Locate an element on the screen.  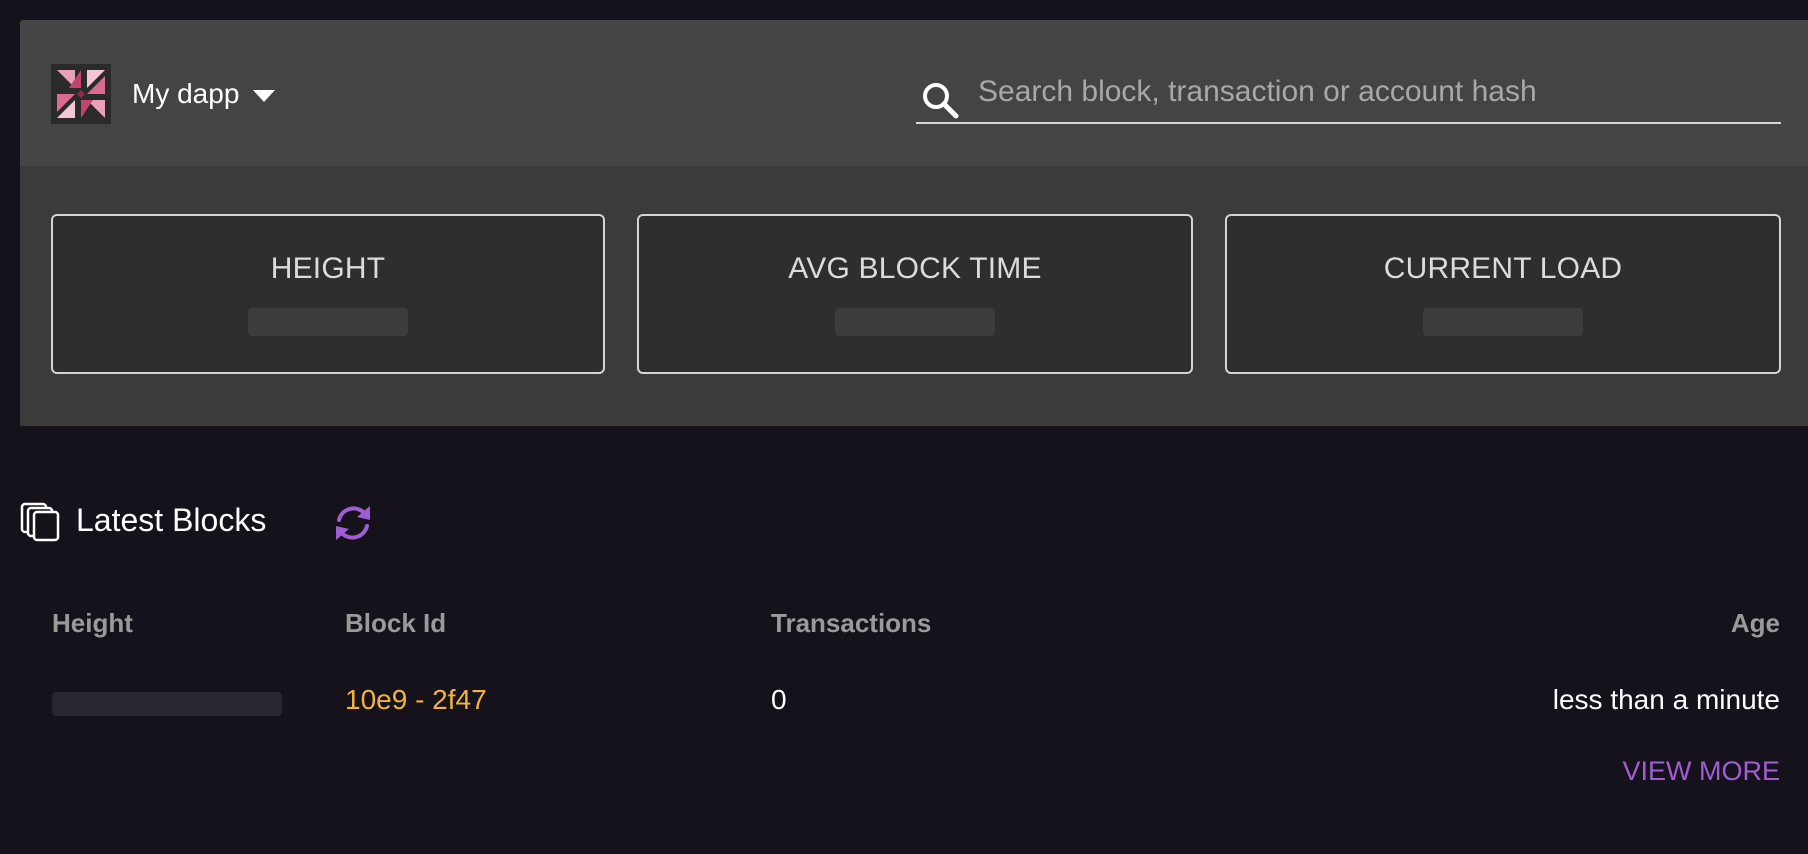
view-more-link: VIEW MORE is located at coordinates (1701, 771).